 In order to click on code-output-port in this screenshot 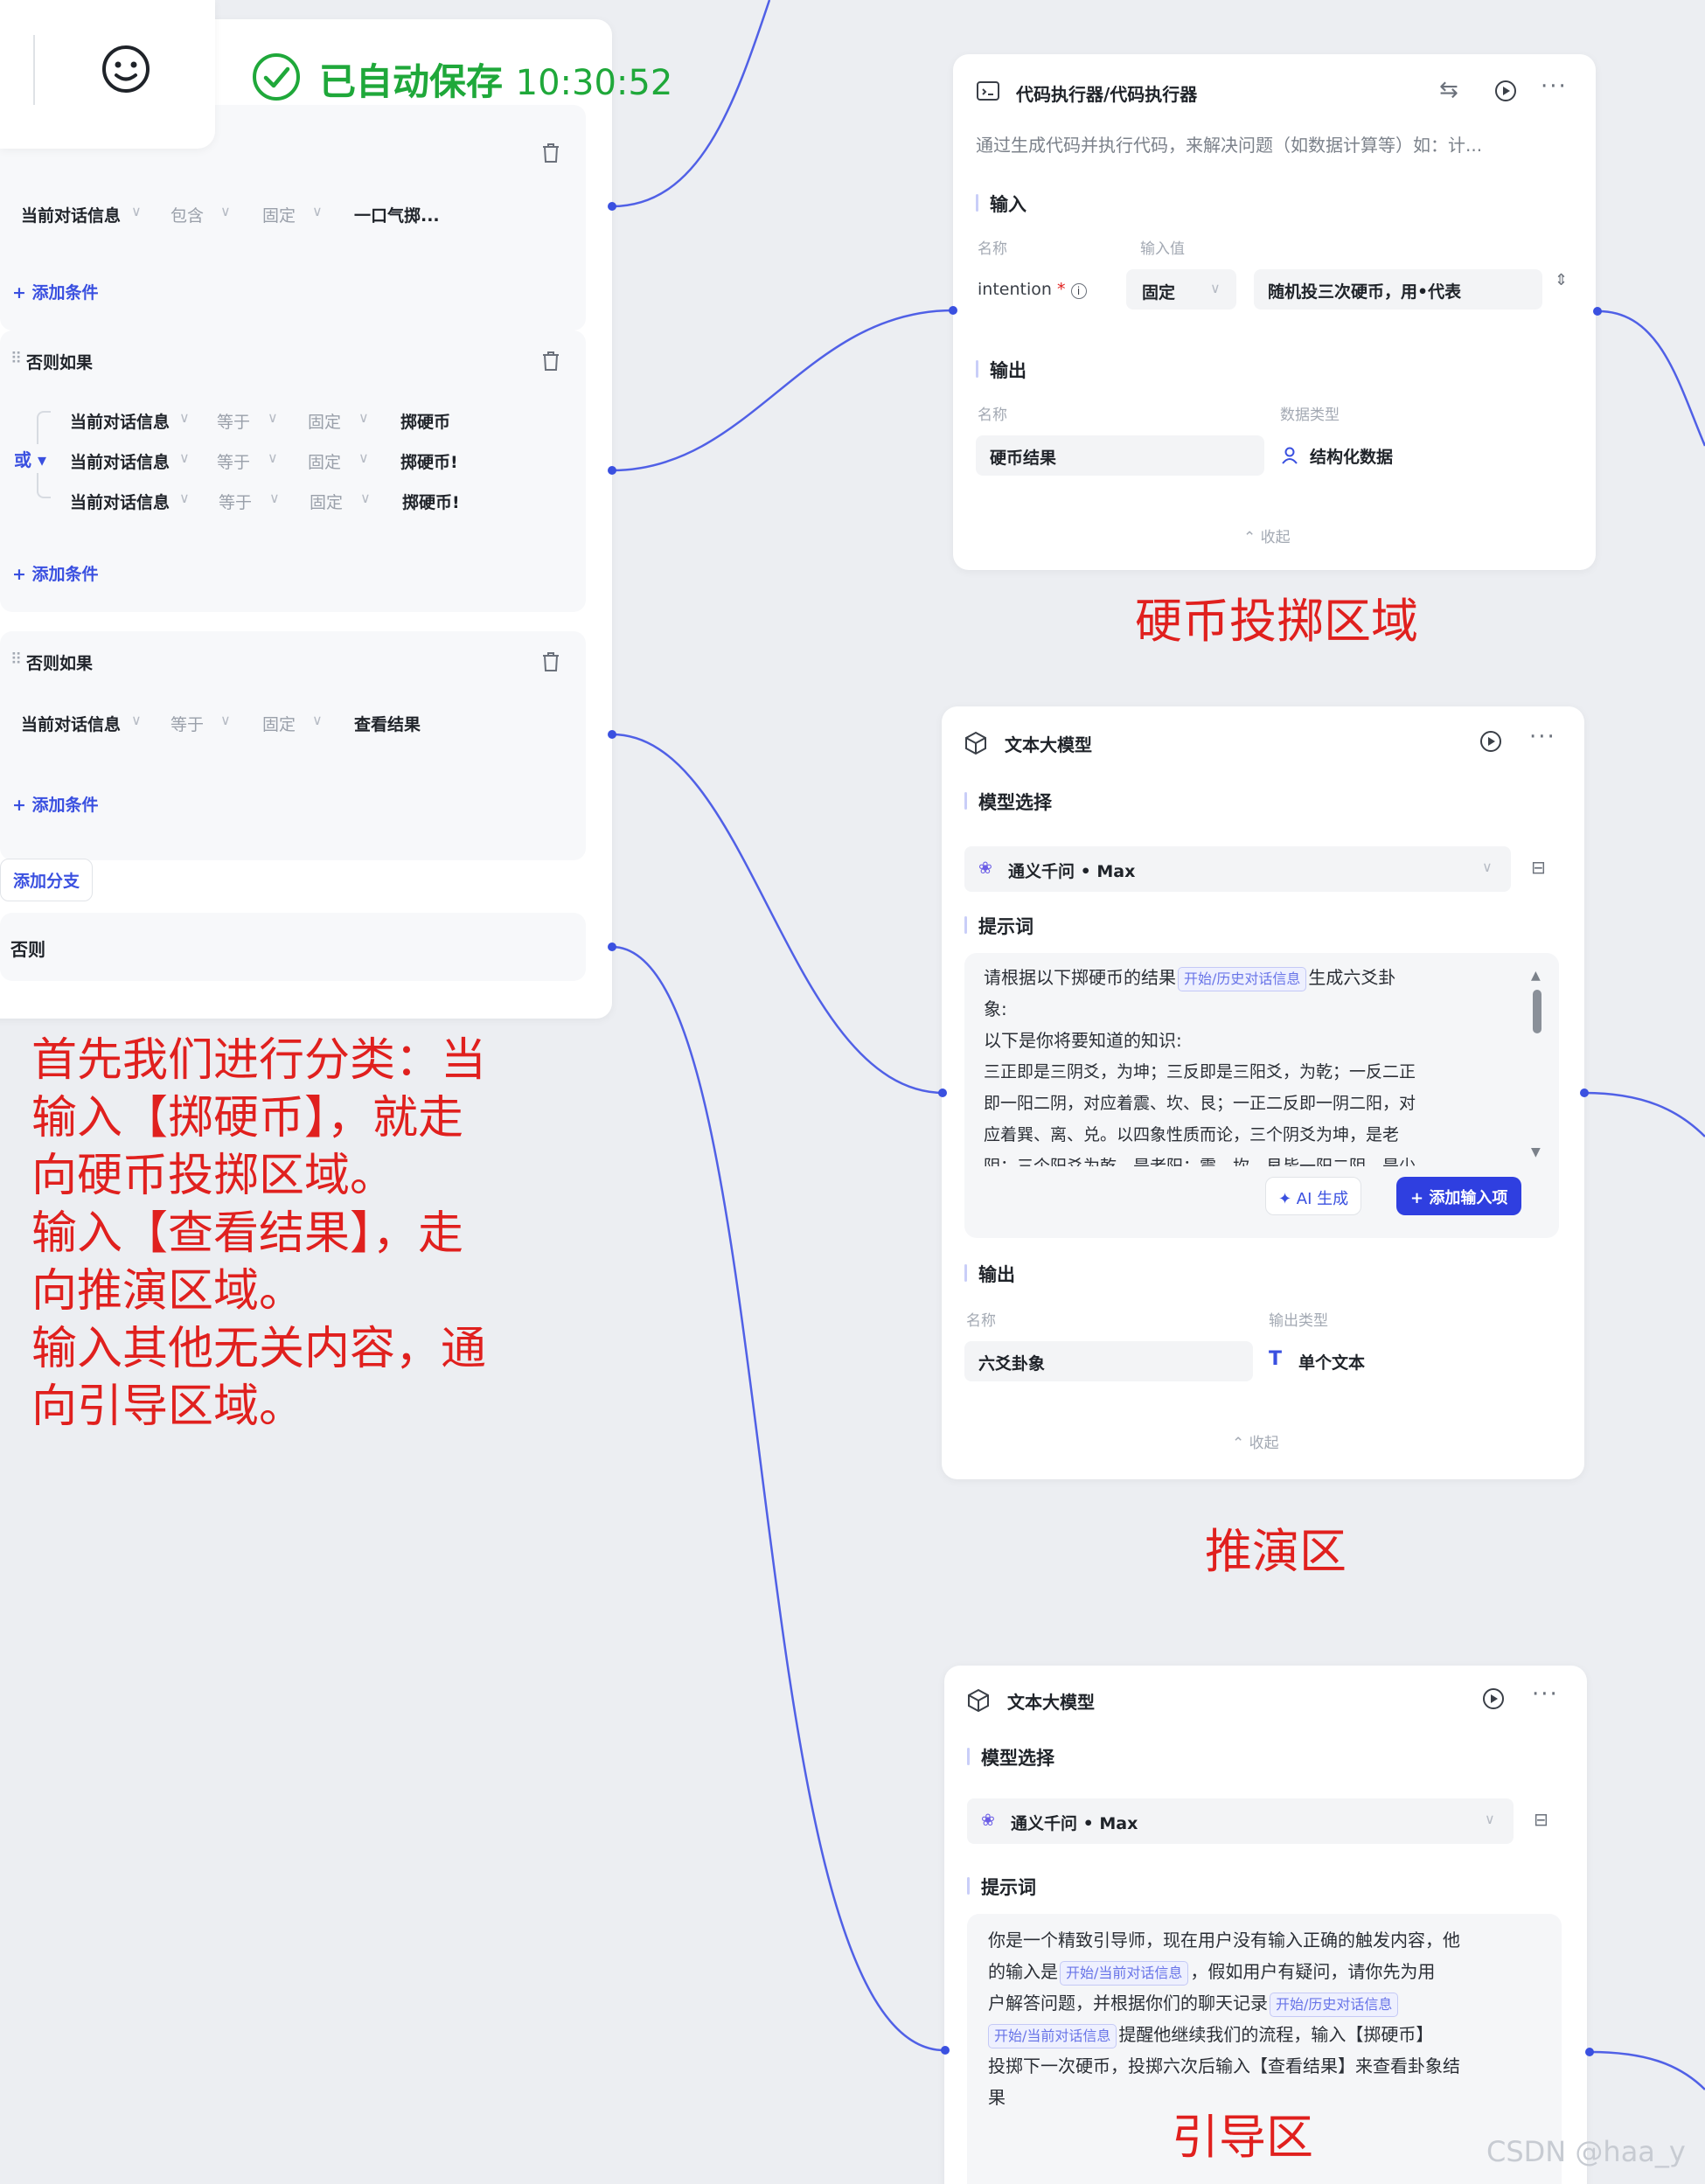, I will do `click(1598, 311)`.